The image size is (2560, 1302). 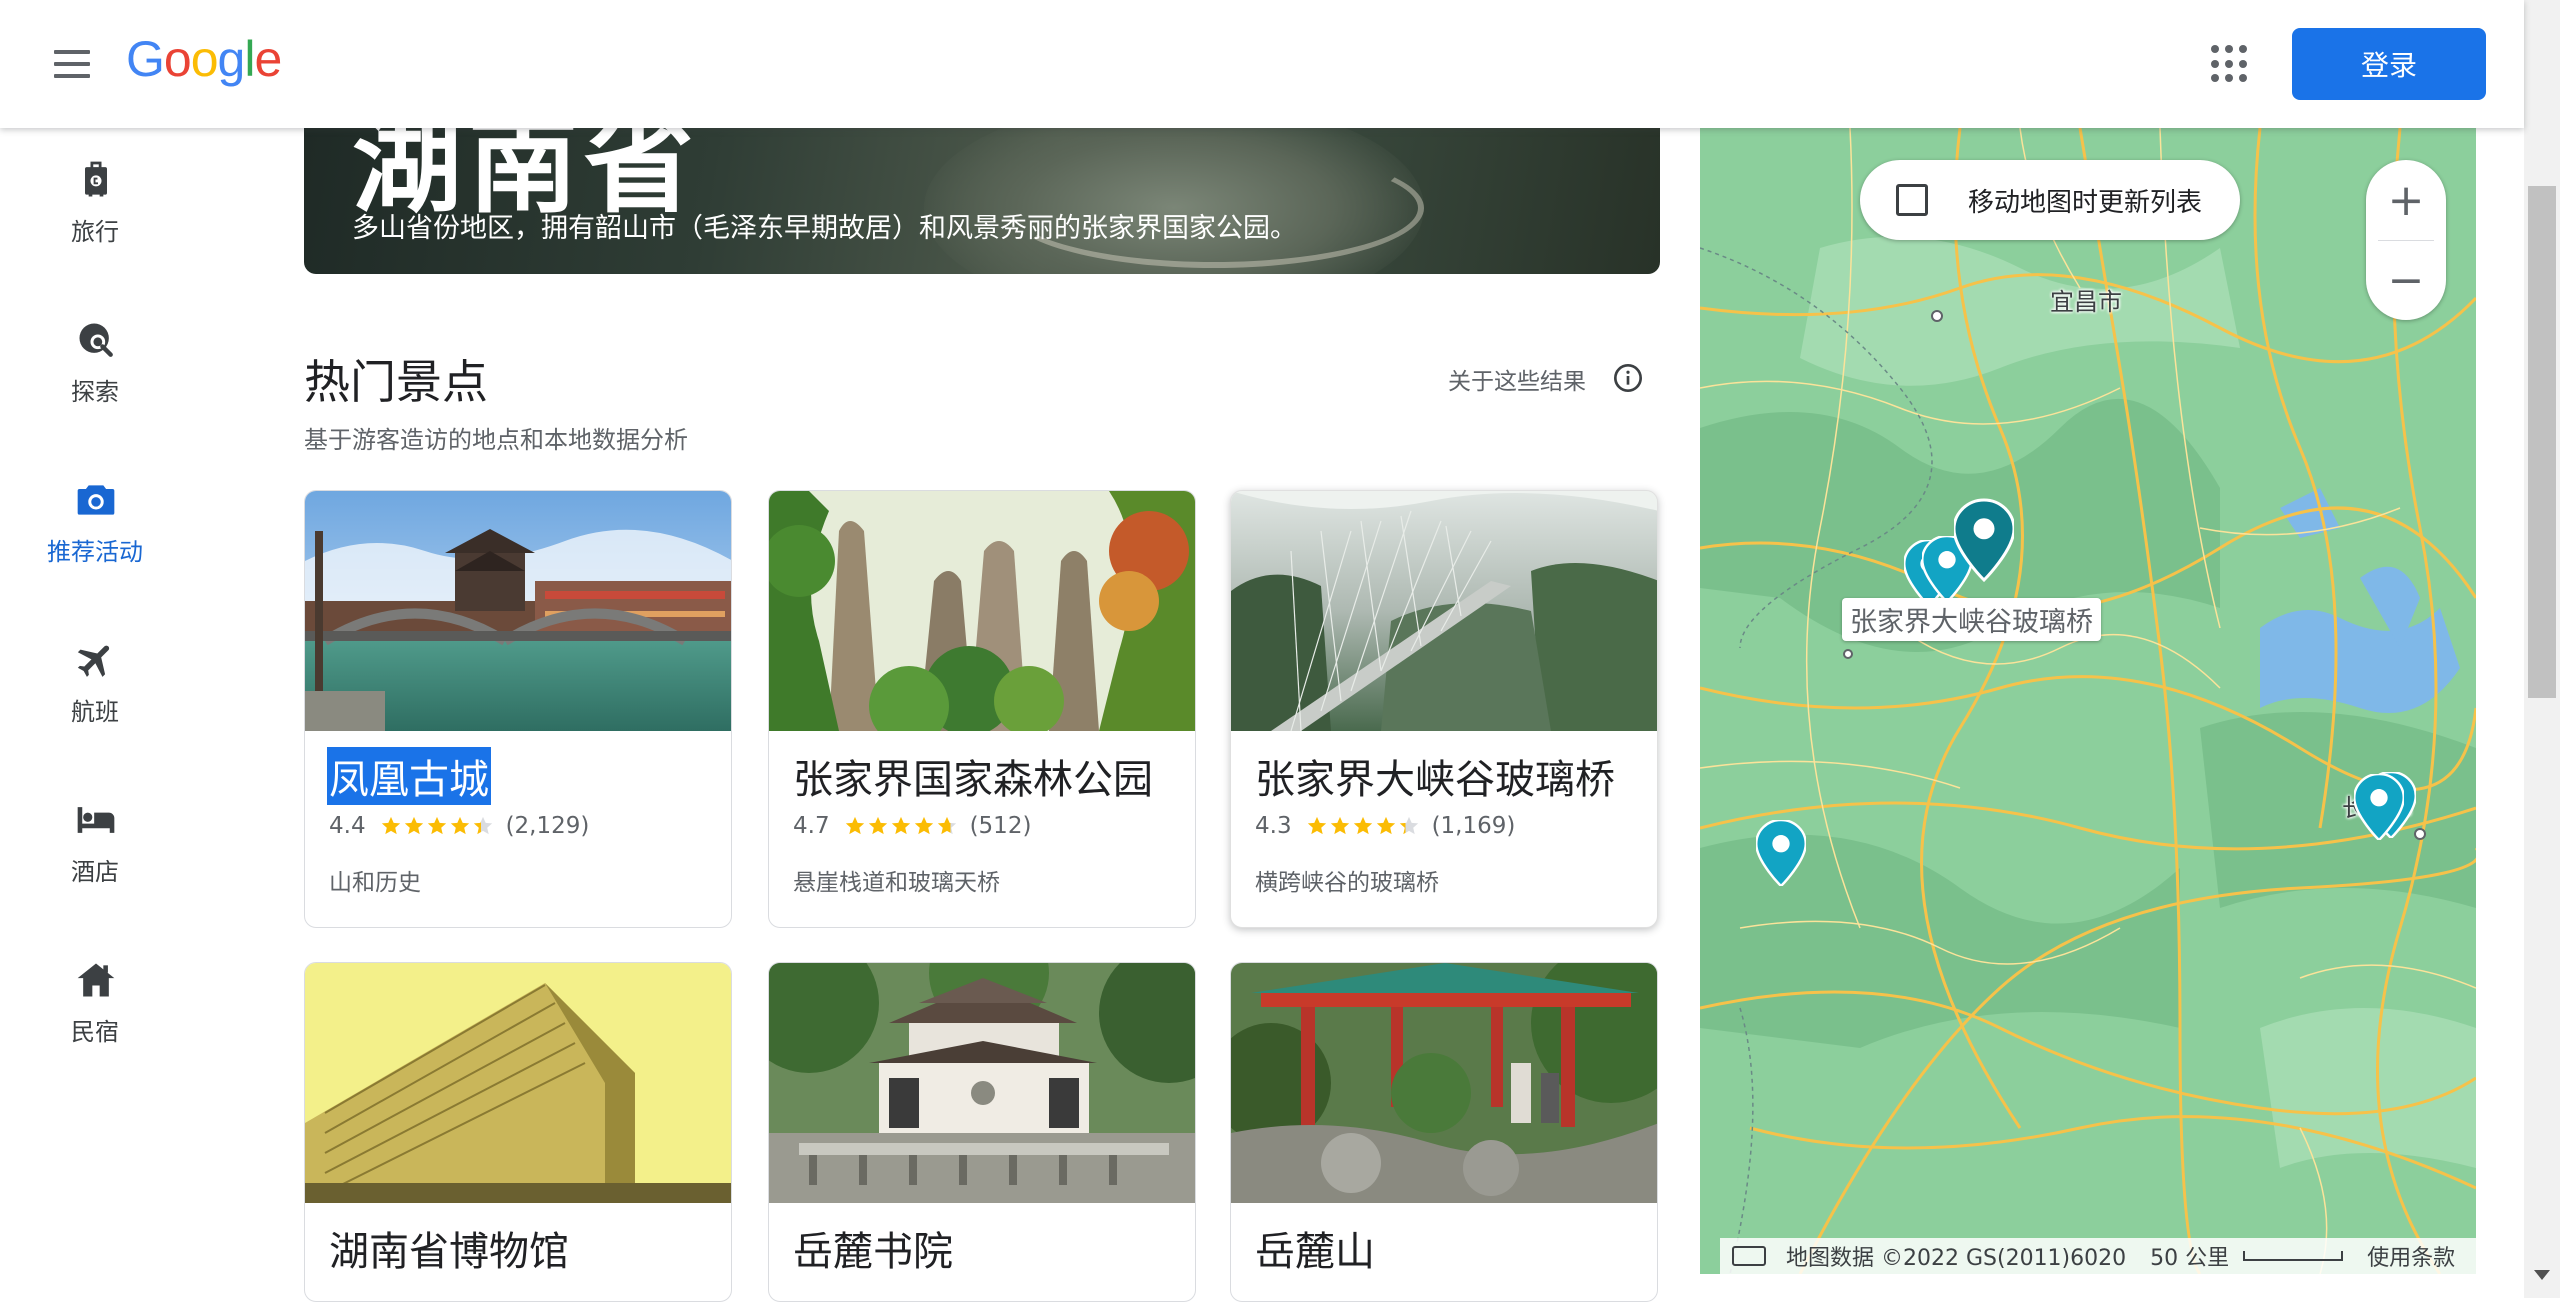 What do you see at coordinates (2086, 302) in the screenshot?
I see `map-city-label: 宜昌市` at bounding box center [2086, 302].